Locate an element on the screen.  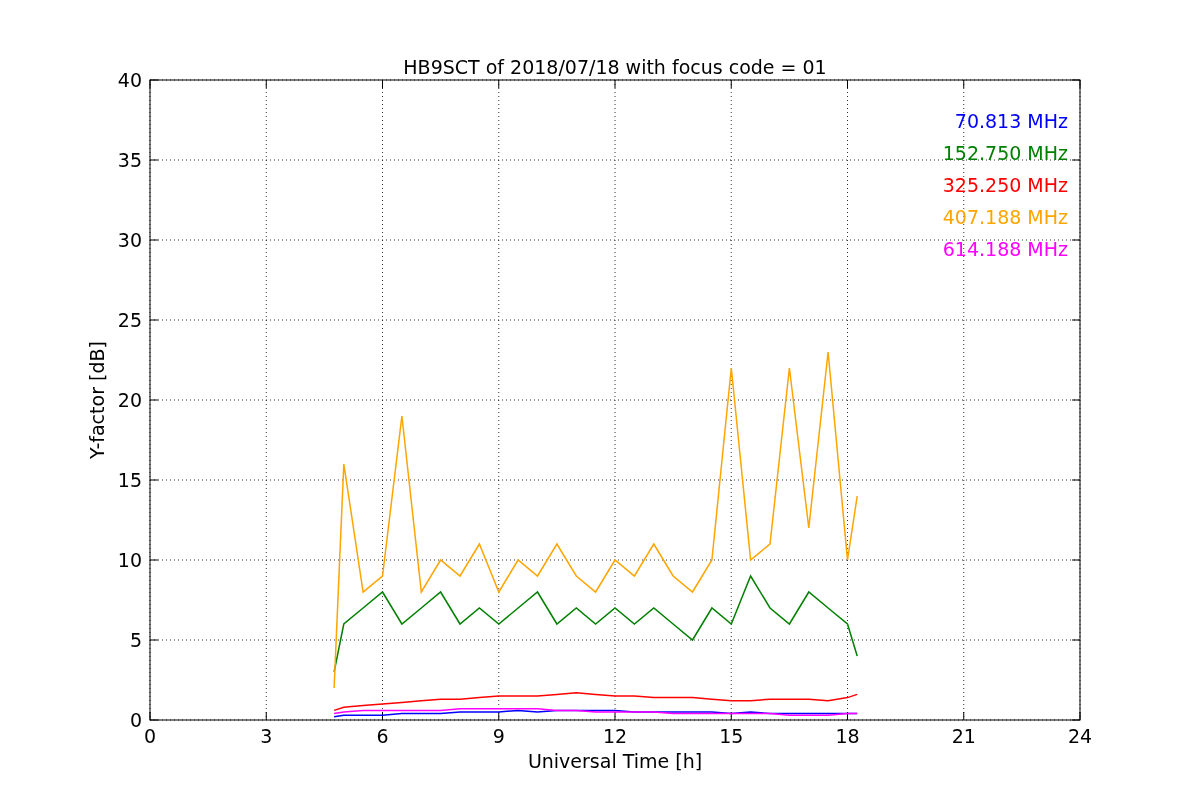
legend-label: 614.188 MHz is located at coordinates (1005, 249).